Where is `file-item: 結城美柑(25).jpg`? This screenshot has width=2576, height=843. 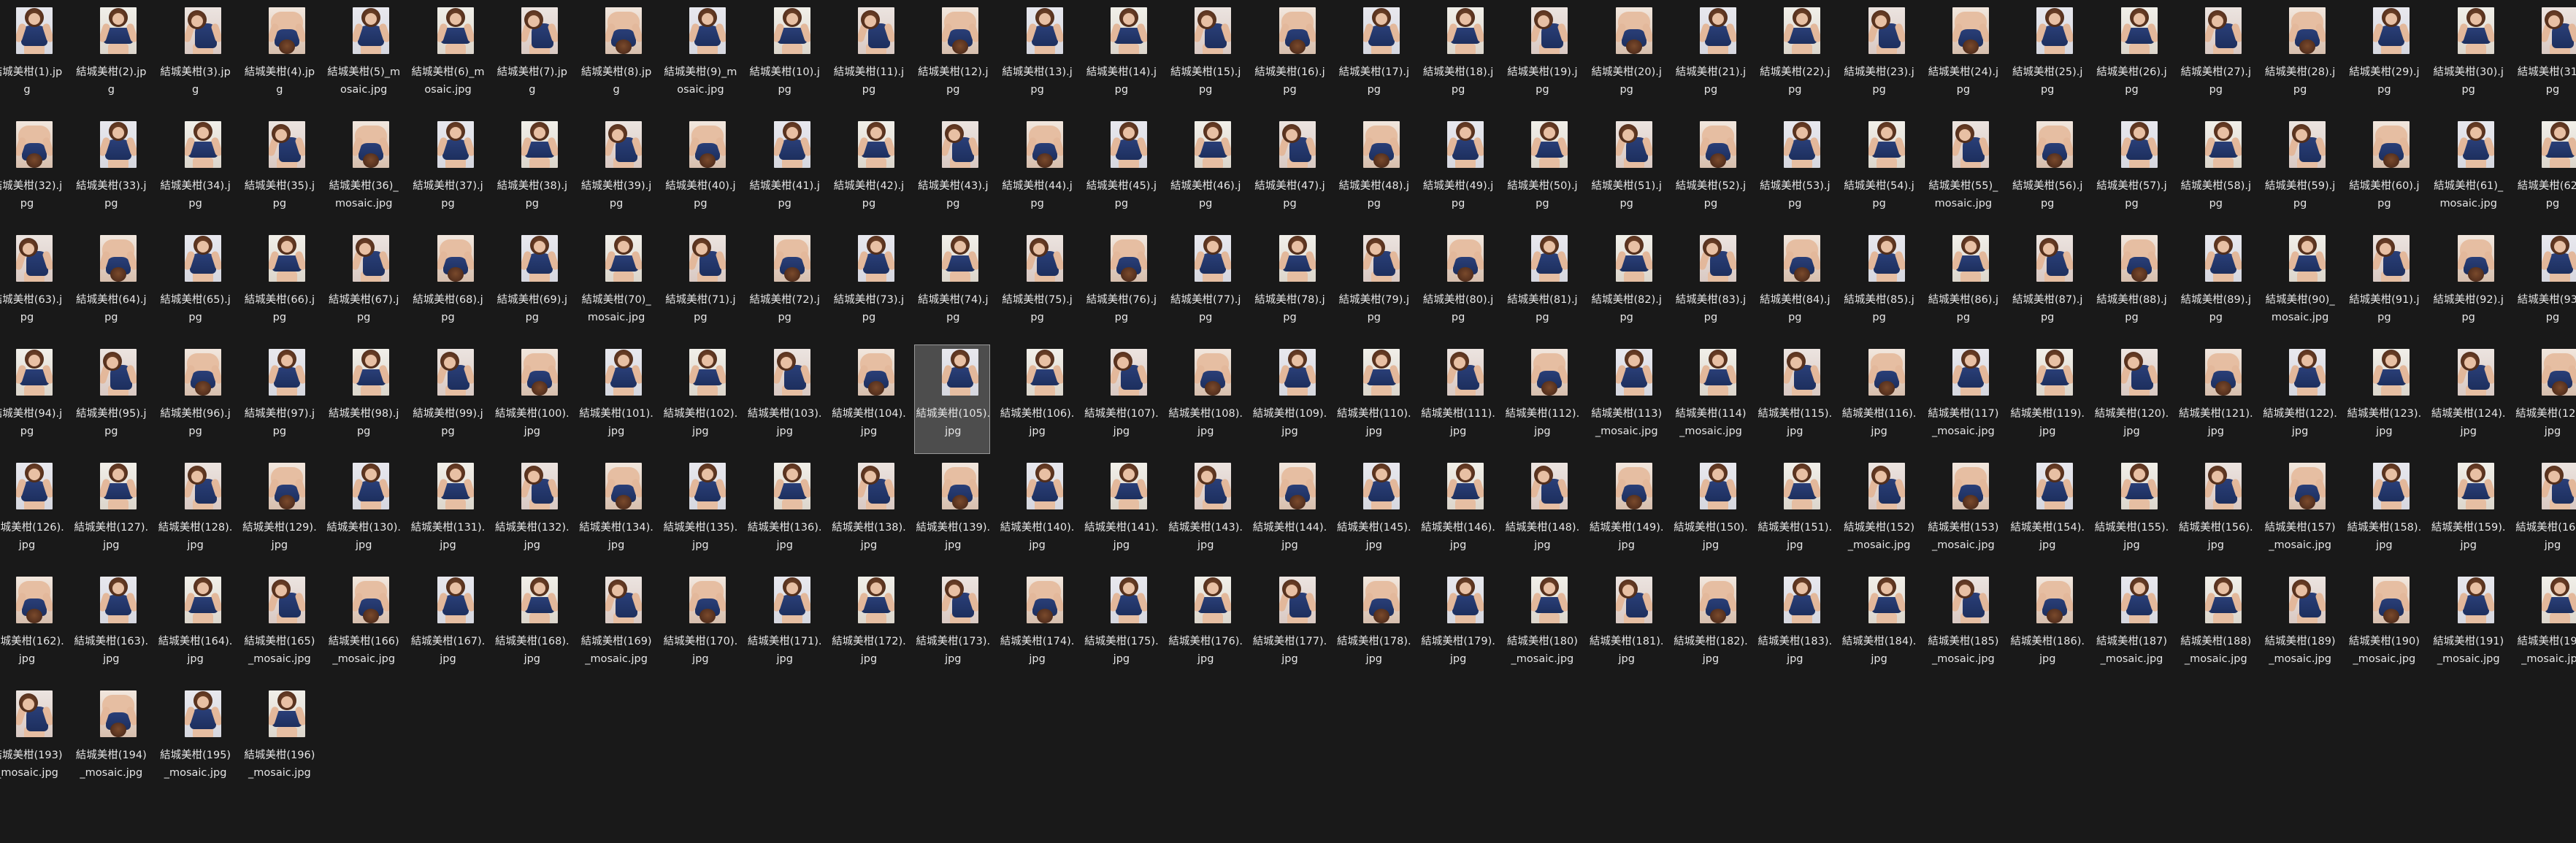 file-item: 結城美柑(25).jpg is located at coordinates (2047, 57).